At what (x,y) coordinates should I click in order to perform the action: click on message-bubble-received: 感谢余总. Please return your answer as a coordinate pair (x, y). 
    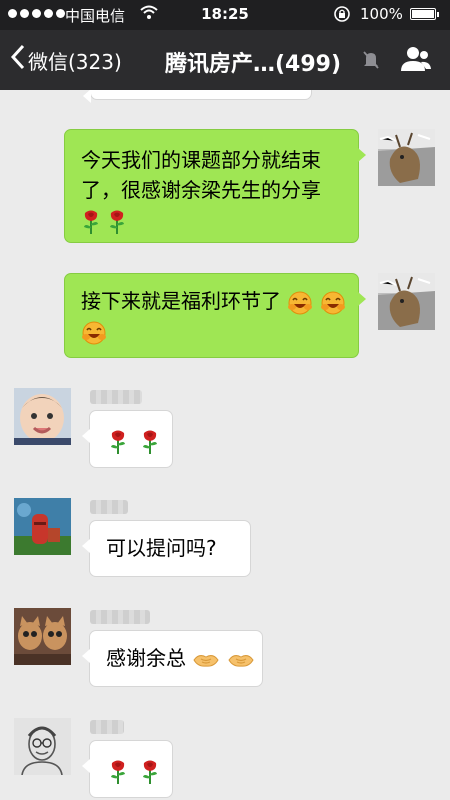
    Looking at the image, I should click on (172, 658).